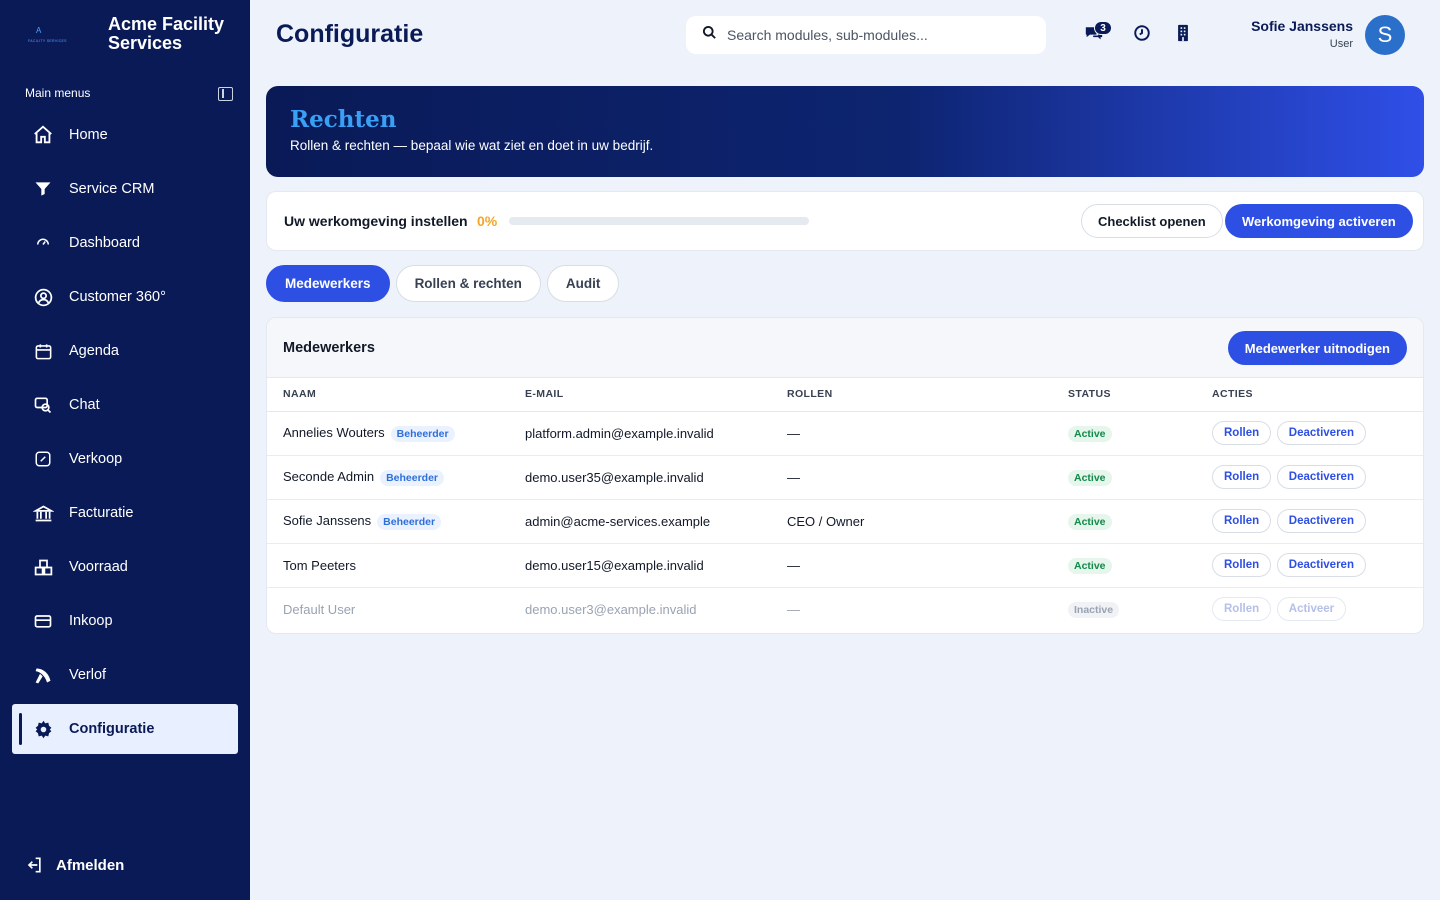  Describe the element at coordinates (166, 33) in the screenshot. I see `brand-name: Acme Facility Services` at that location.